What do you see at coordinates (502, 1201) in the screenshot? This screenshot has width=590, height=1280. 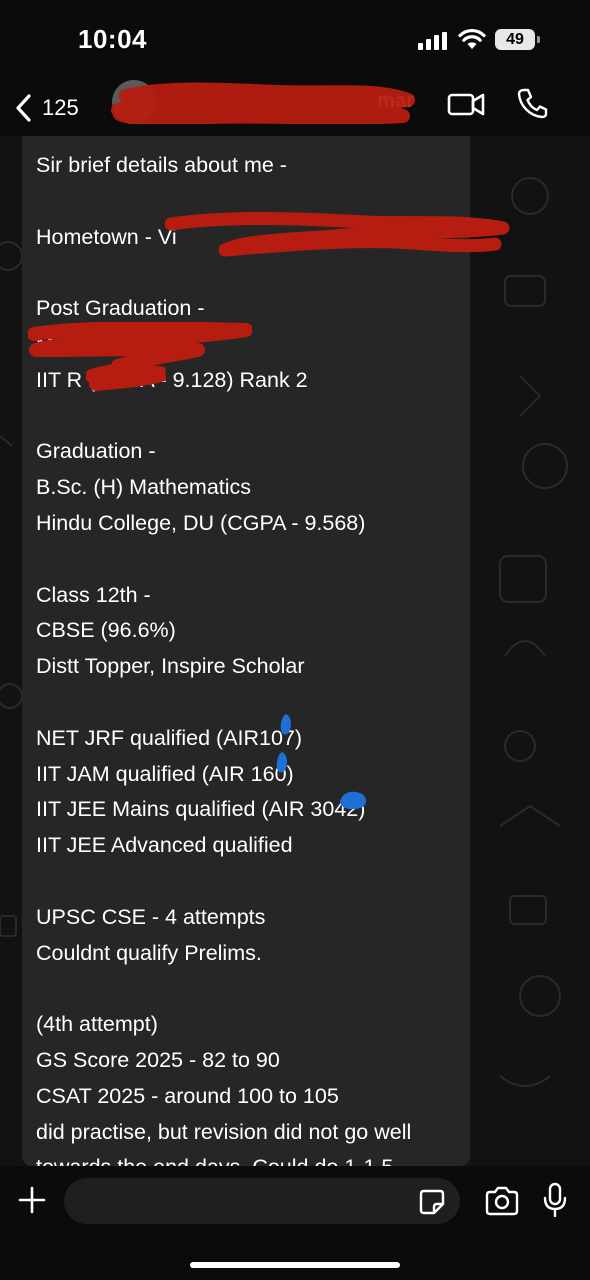 I see `camera-icon` at bounding box center [502, 1201].